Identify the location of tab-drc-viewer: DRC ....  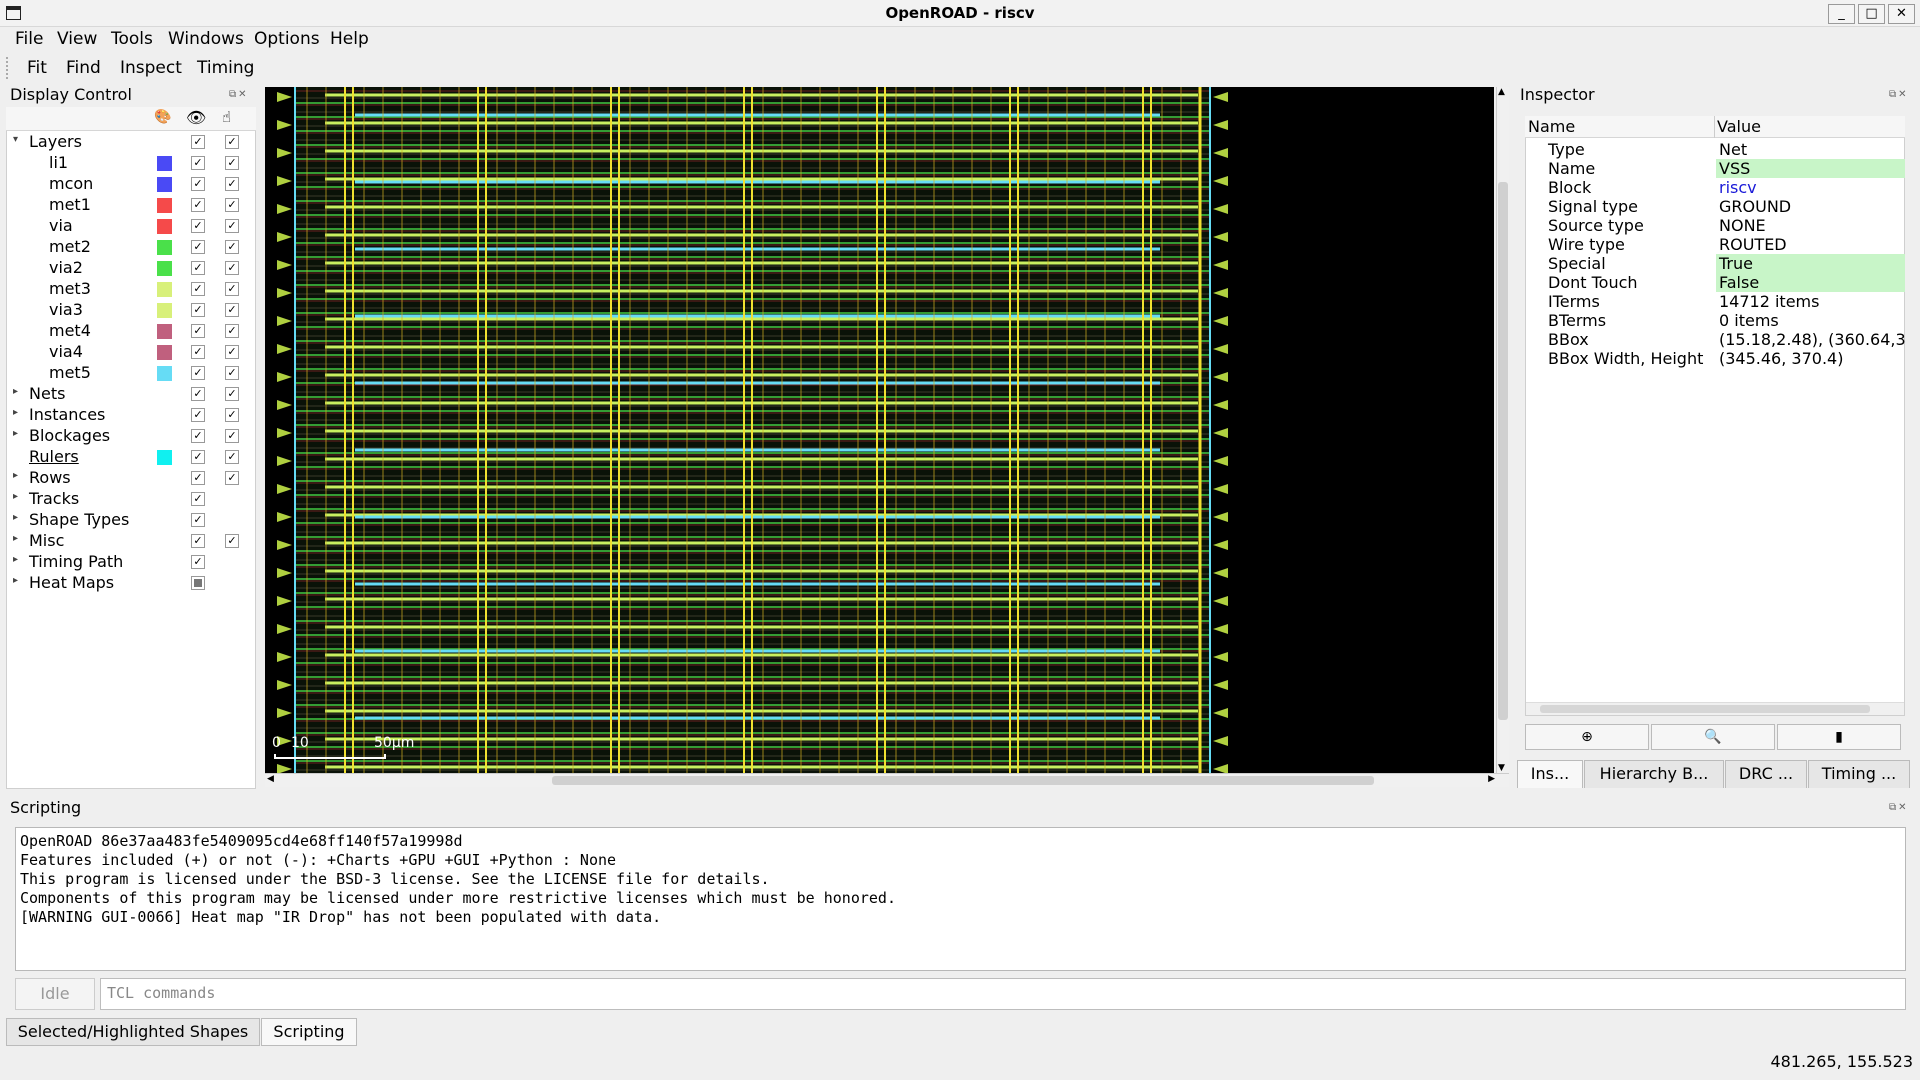
(1766, 774).